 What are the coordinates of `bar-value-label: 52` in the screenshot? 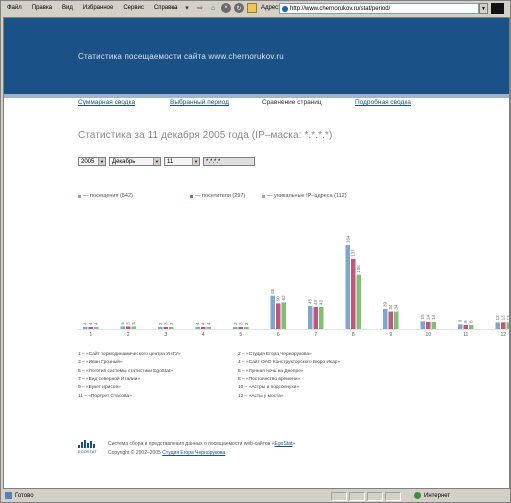 It's located at (283, 298).